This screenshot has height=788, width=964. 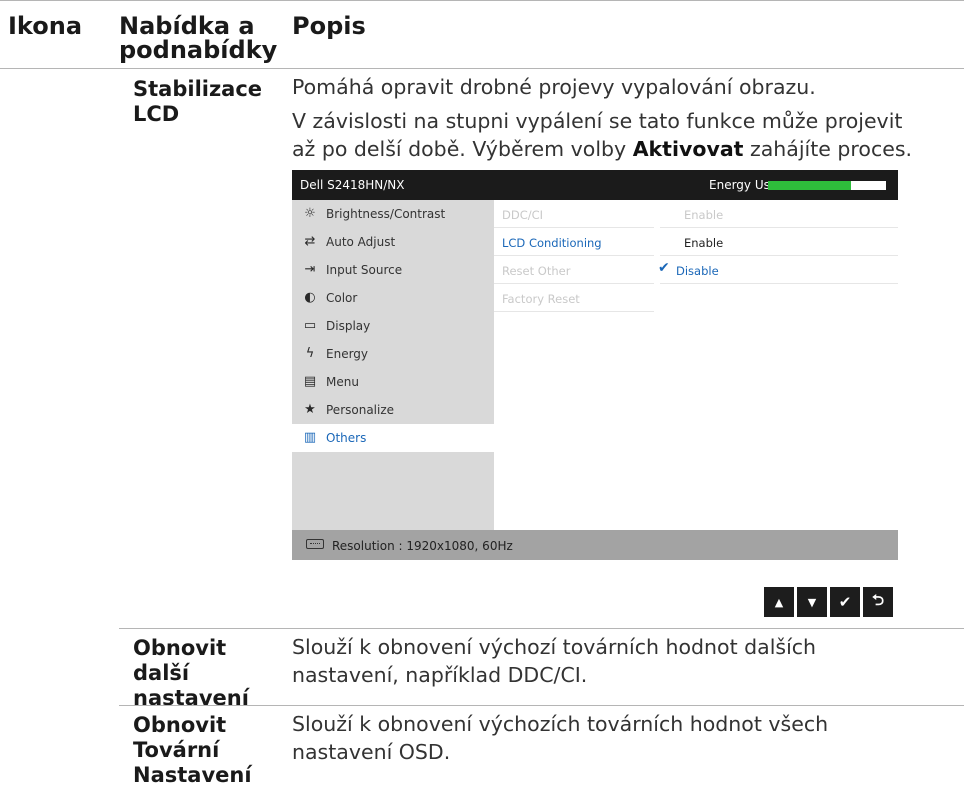 What do you see at coordinates (161, 673) in the screenshot?
I see `row2-label-line2: další` at bounding box center [161, 673].